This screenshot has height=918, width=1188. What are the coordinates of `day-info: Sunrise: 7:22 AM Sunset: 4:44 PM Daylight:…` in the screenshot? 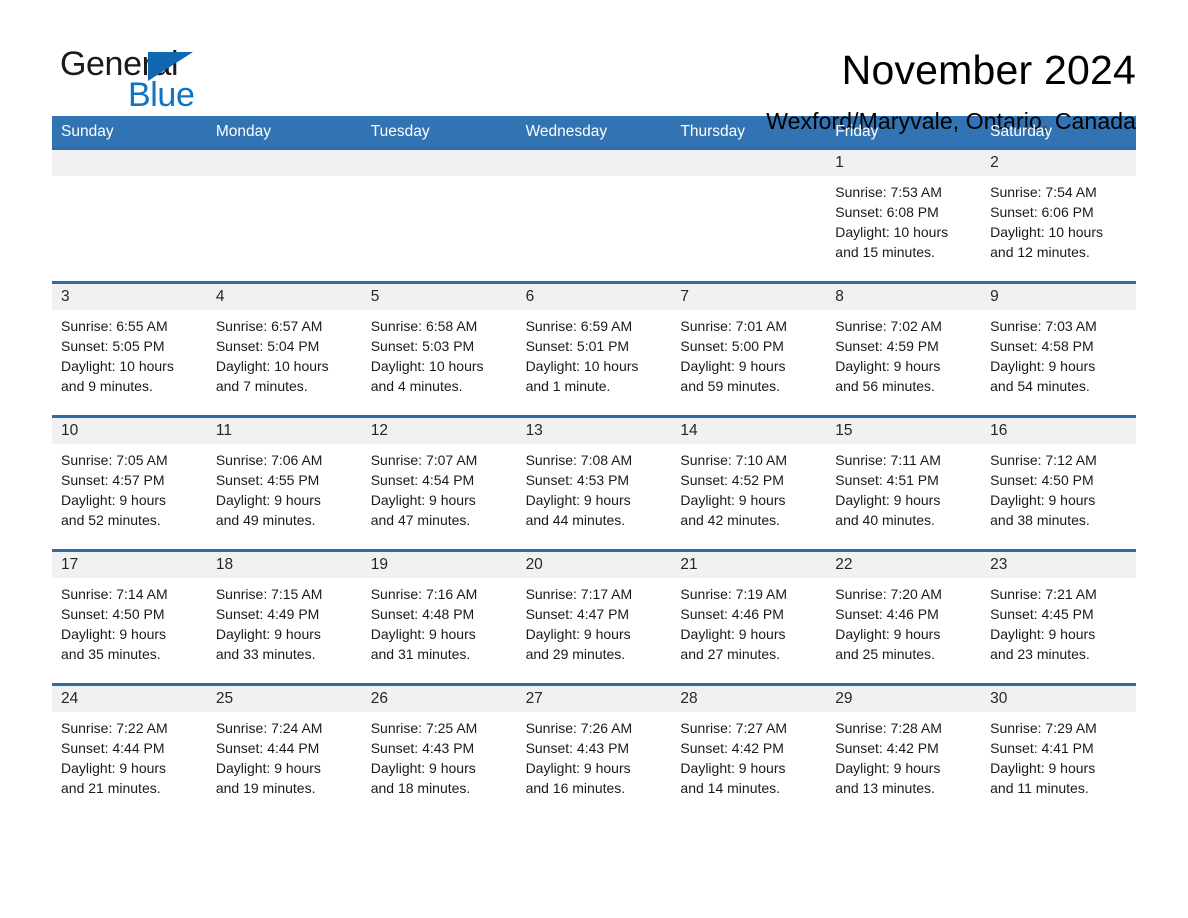 It's located at (129, 755).